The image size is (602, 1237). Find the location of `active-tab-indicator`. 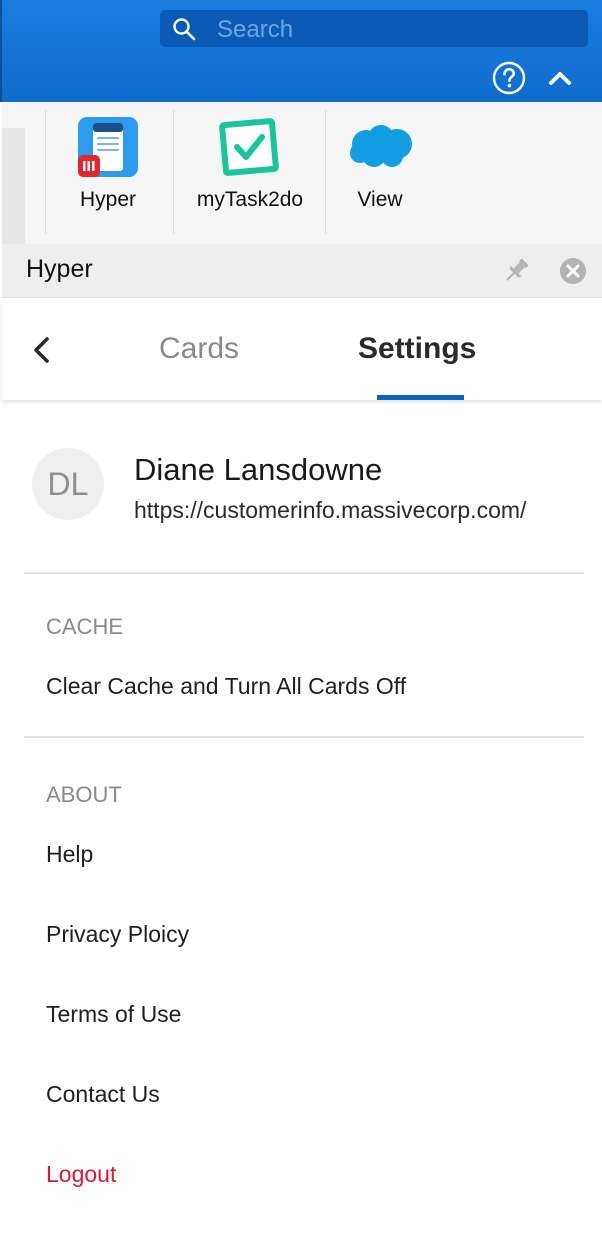

active-tab-indicator is located at coordinates (420, 397).